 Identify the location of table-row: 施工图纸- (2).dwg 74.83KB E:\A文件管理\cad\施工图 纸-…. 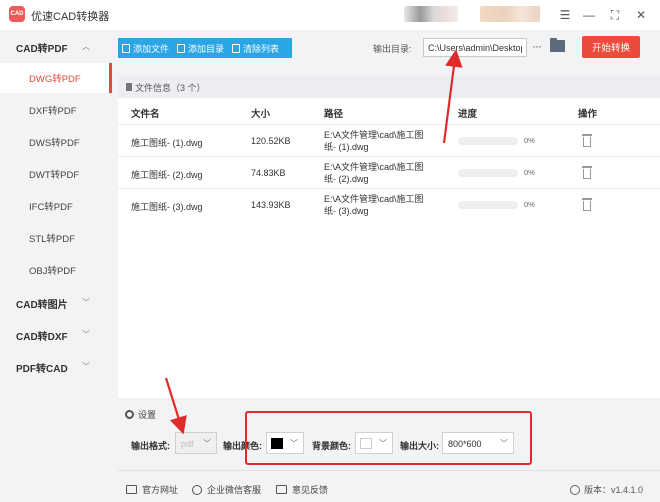
(389, 172).